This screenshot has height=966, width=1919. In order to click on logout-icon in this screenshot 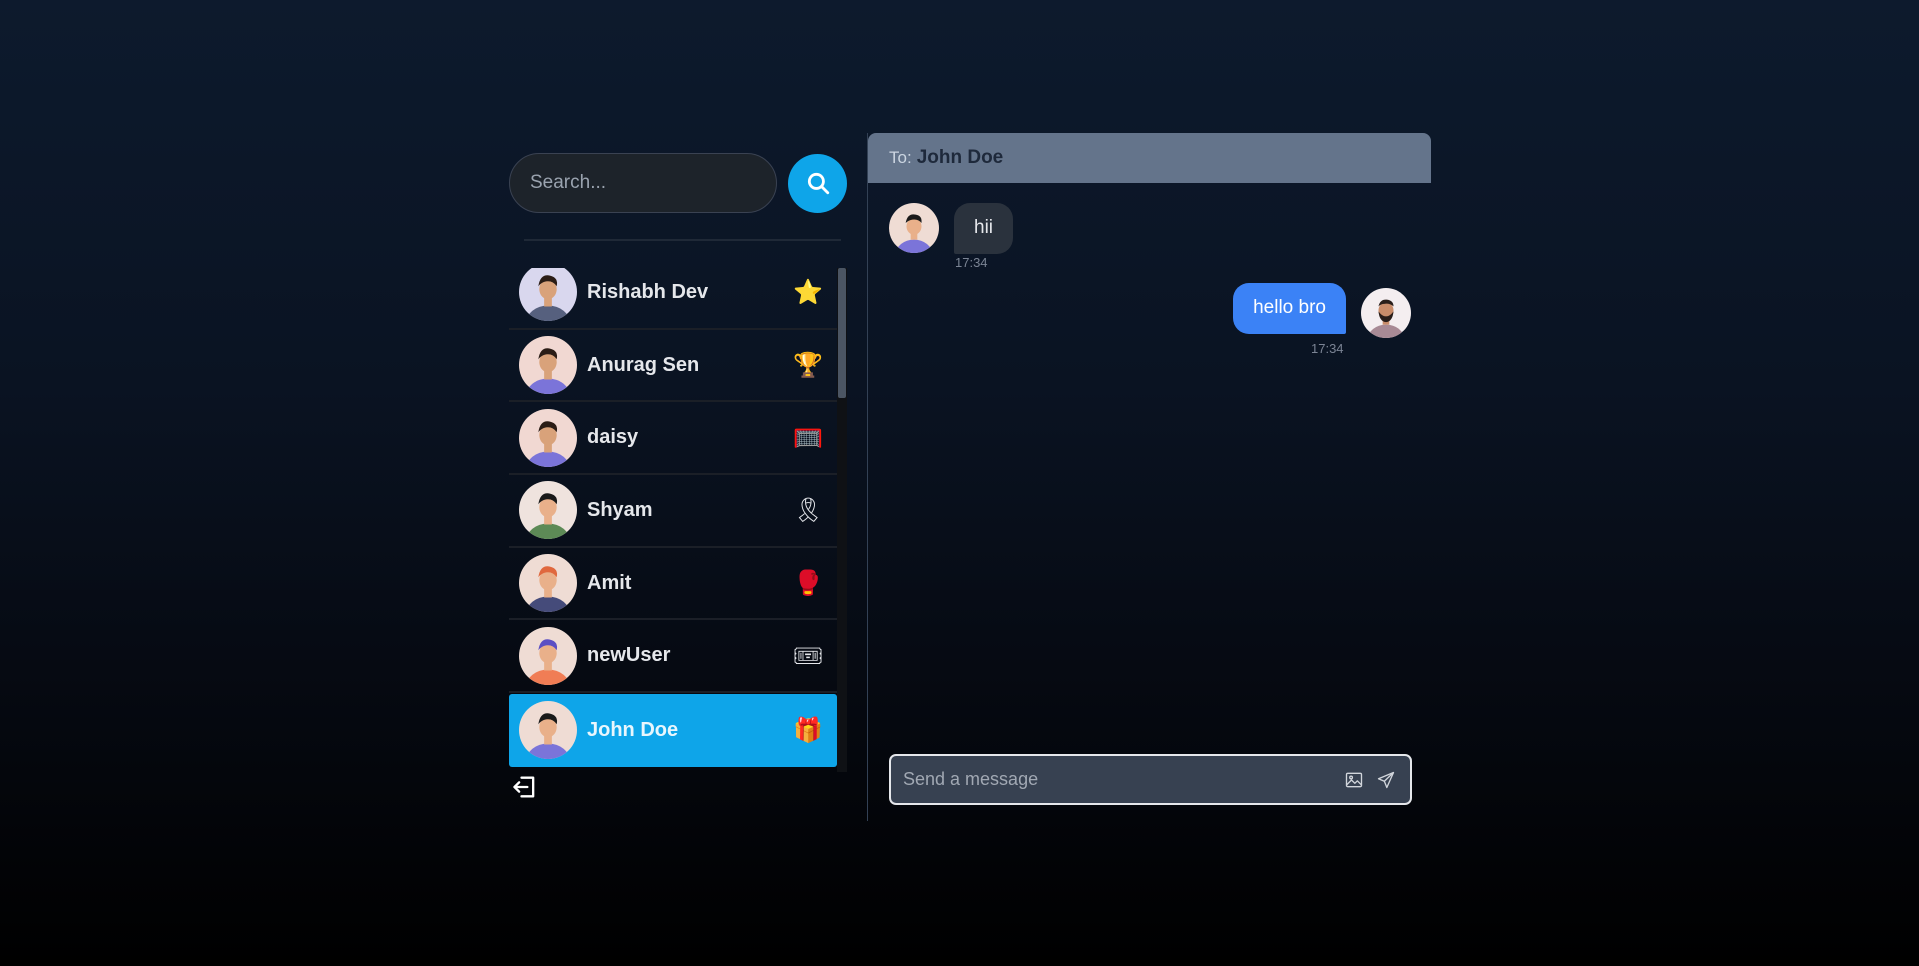, I will do `click(524, 787)`.